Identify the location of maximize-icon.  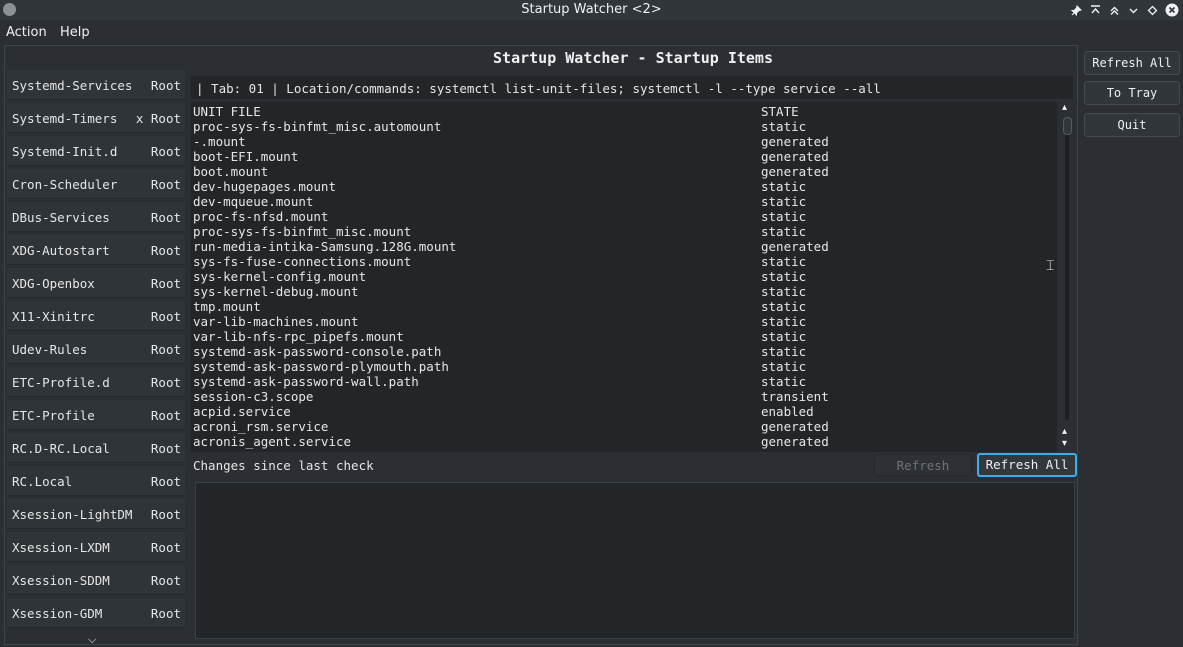
(1152, 10).